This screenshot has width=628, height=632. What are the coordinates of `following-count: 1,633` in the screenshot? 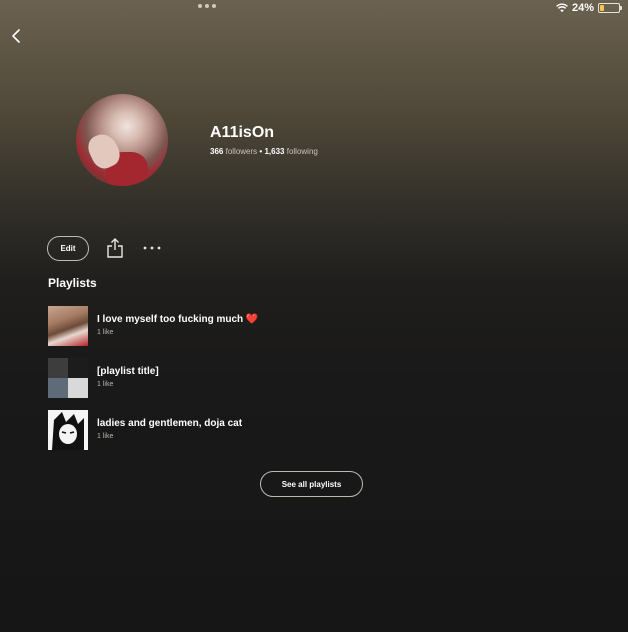 It's located at (274, 151).